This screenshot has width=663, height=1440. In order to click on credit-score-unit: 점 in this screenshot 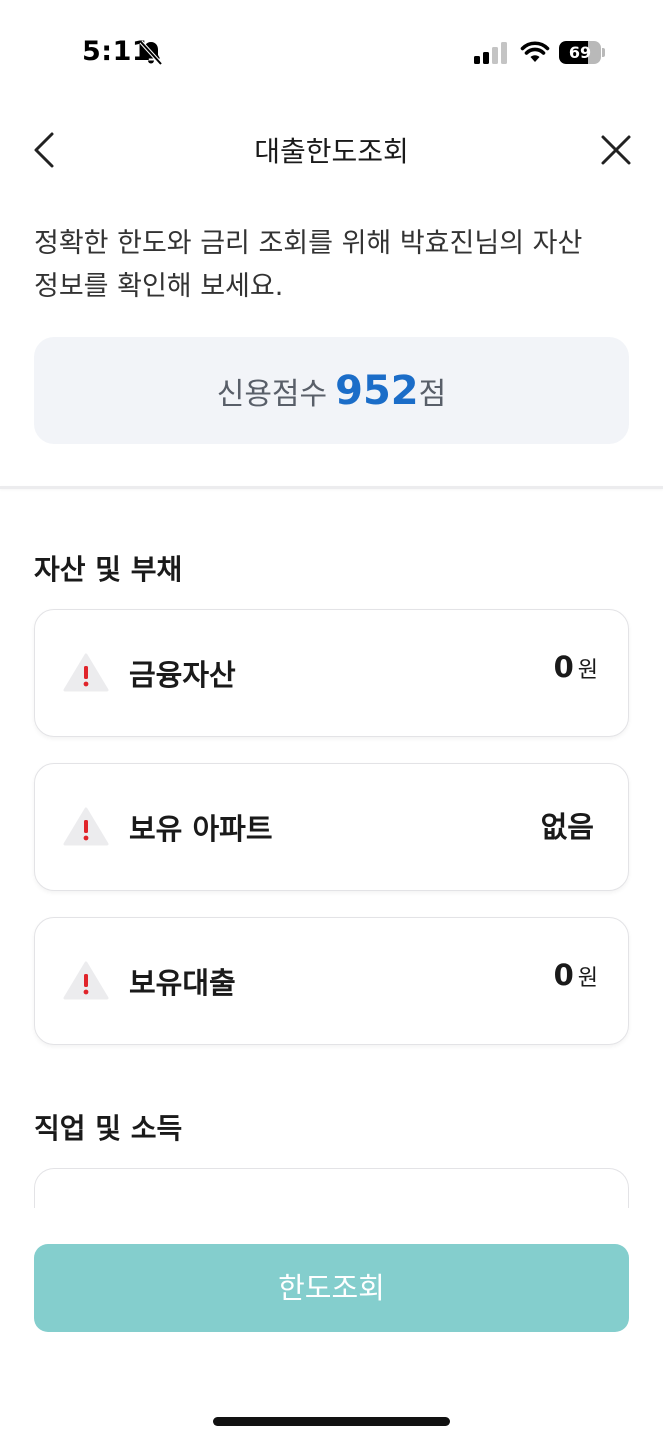, I will do `click(432, 394)`.